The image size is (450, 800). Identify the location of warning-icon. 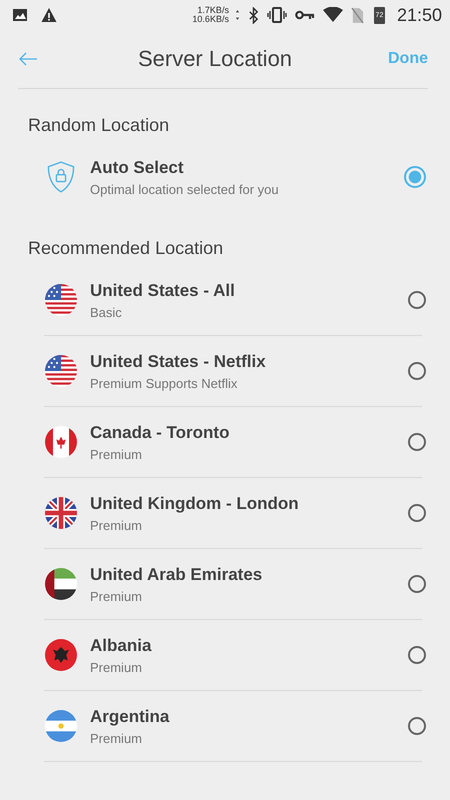
(49, 15).